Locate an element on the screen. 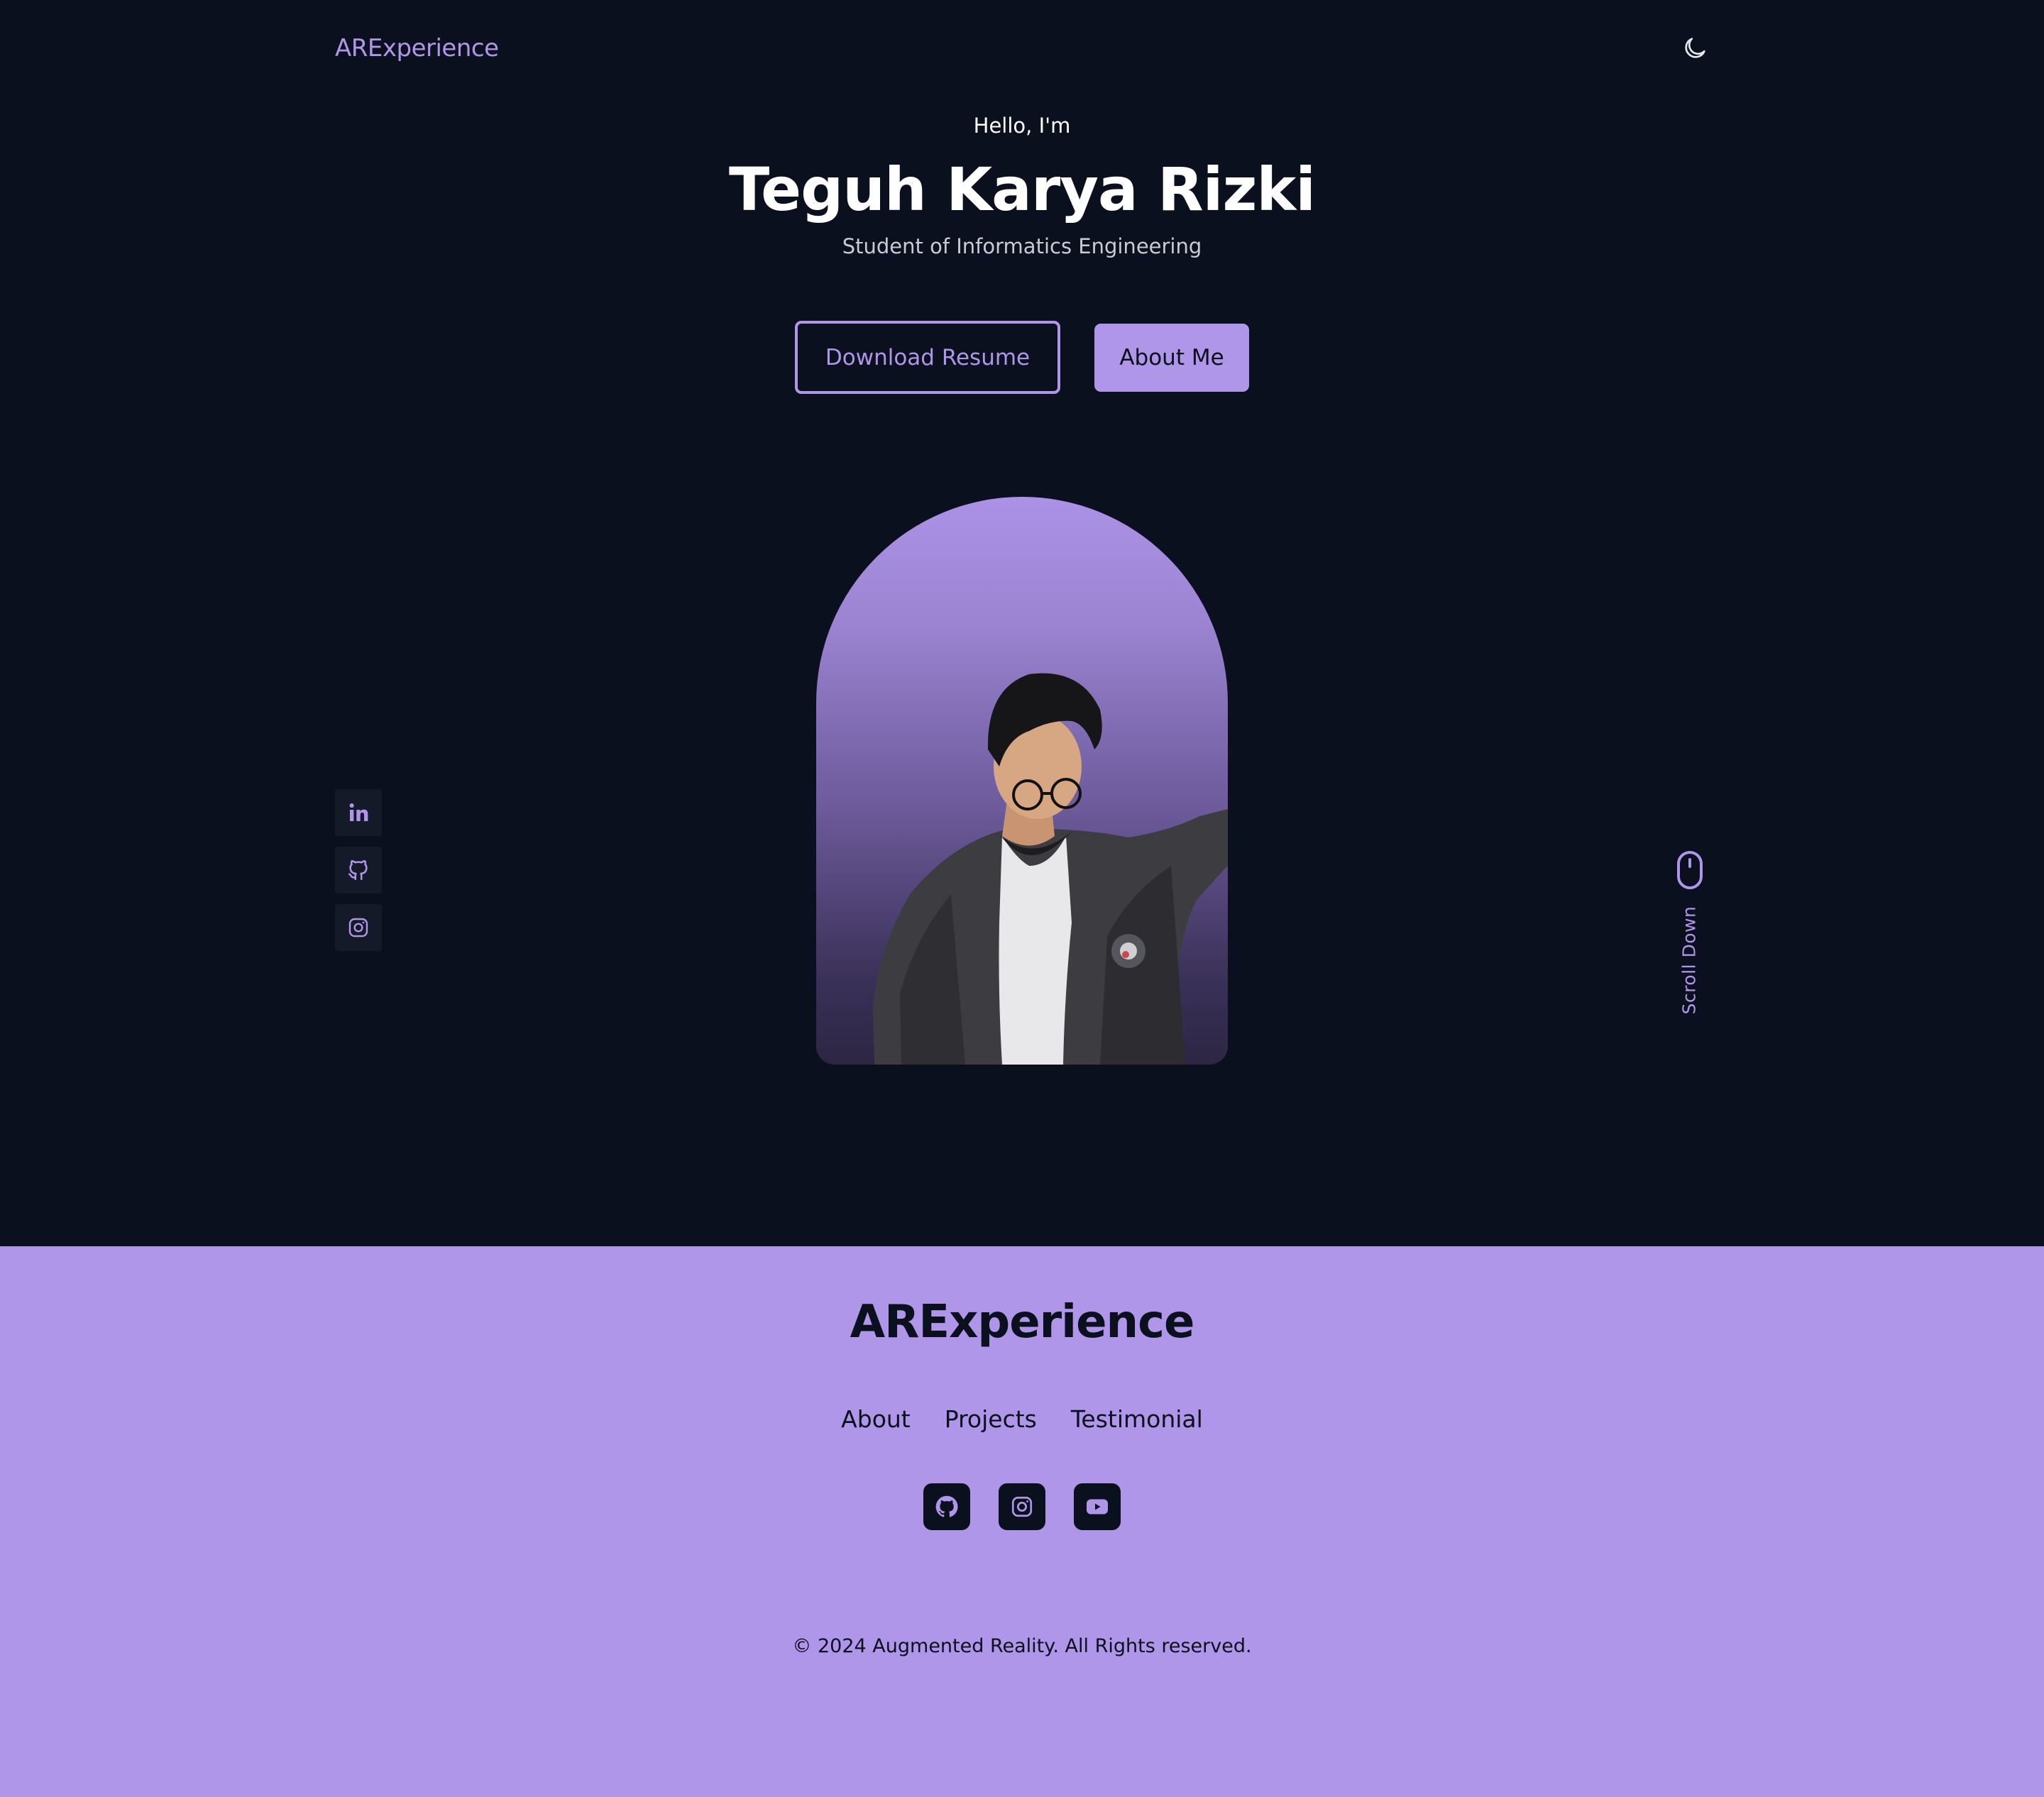 The height and width of the screenshot is (1797, 2044). portrait-frame is located at coordinates (1022, 781).